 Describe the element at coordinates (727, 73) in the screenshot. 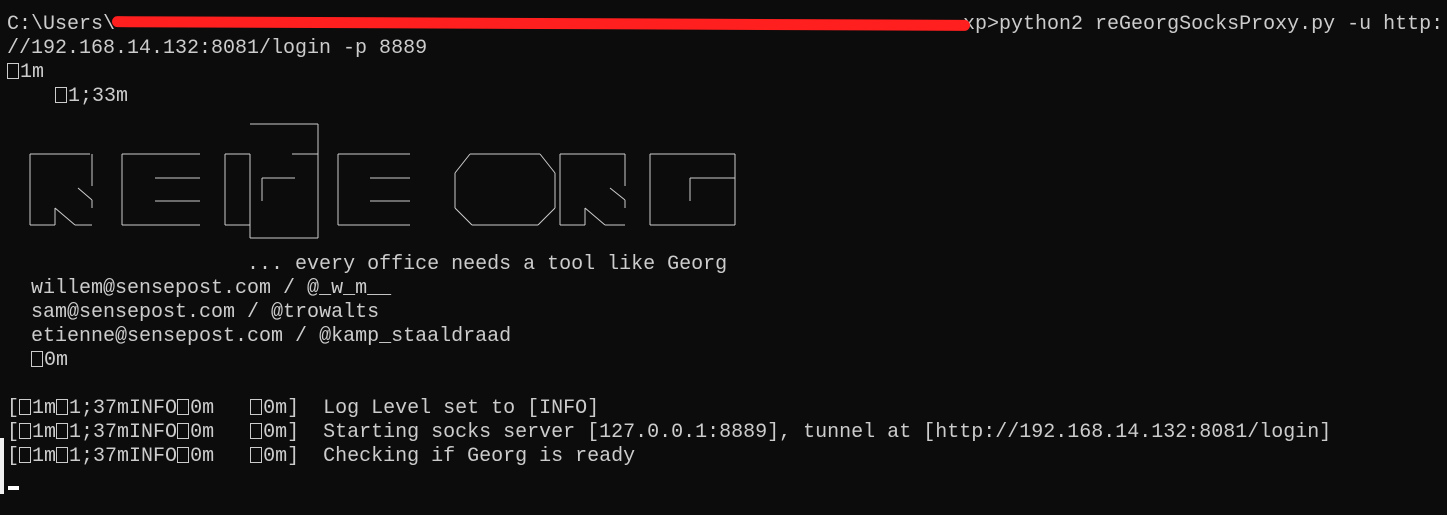

I see `escape-line-1: 1m` at that location.